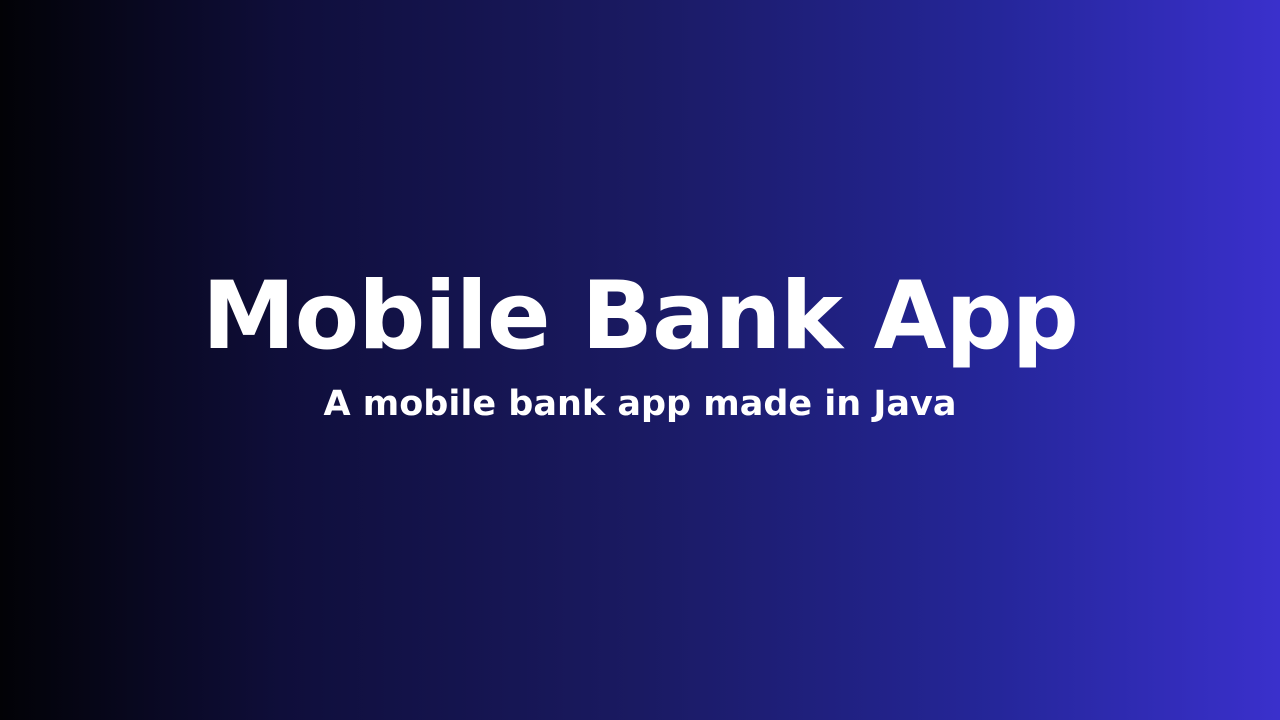  What do you see at coordinates (640, 316) in the screenshot?
I see `page-title: Mobile Bank App` at bounding box center [640, 316].